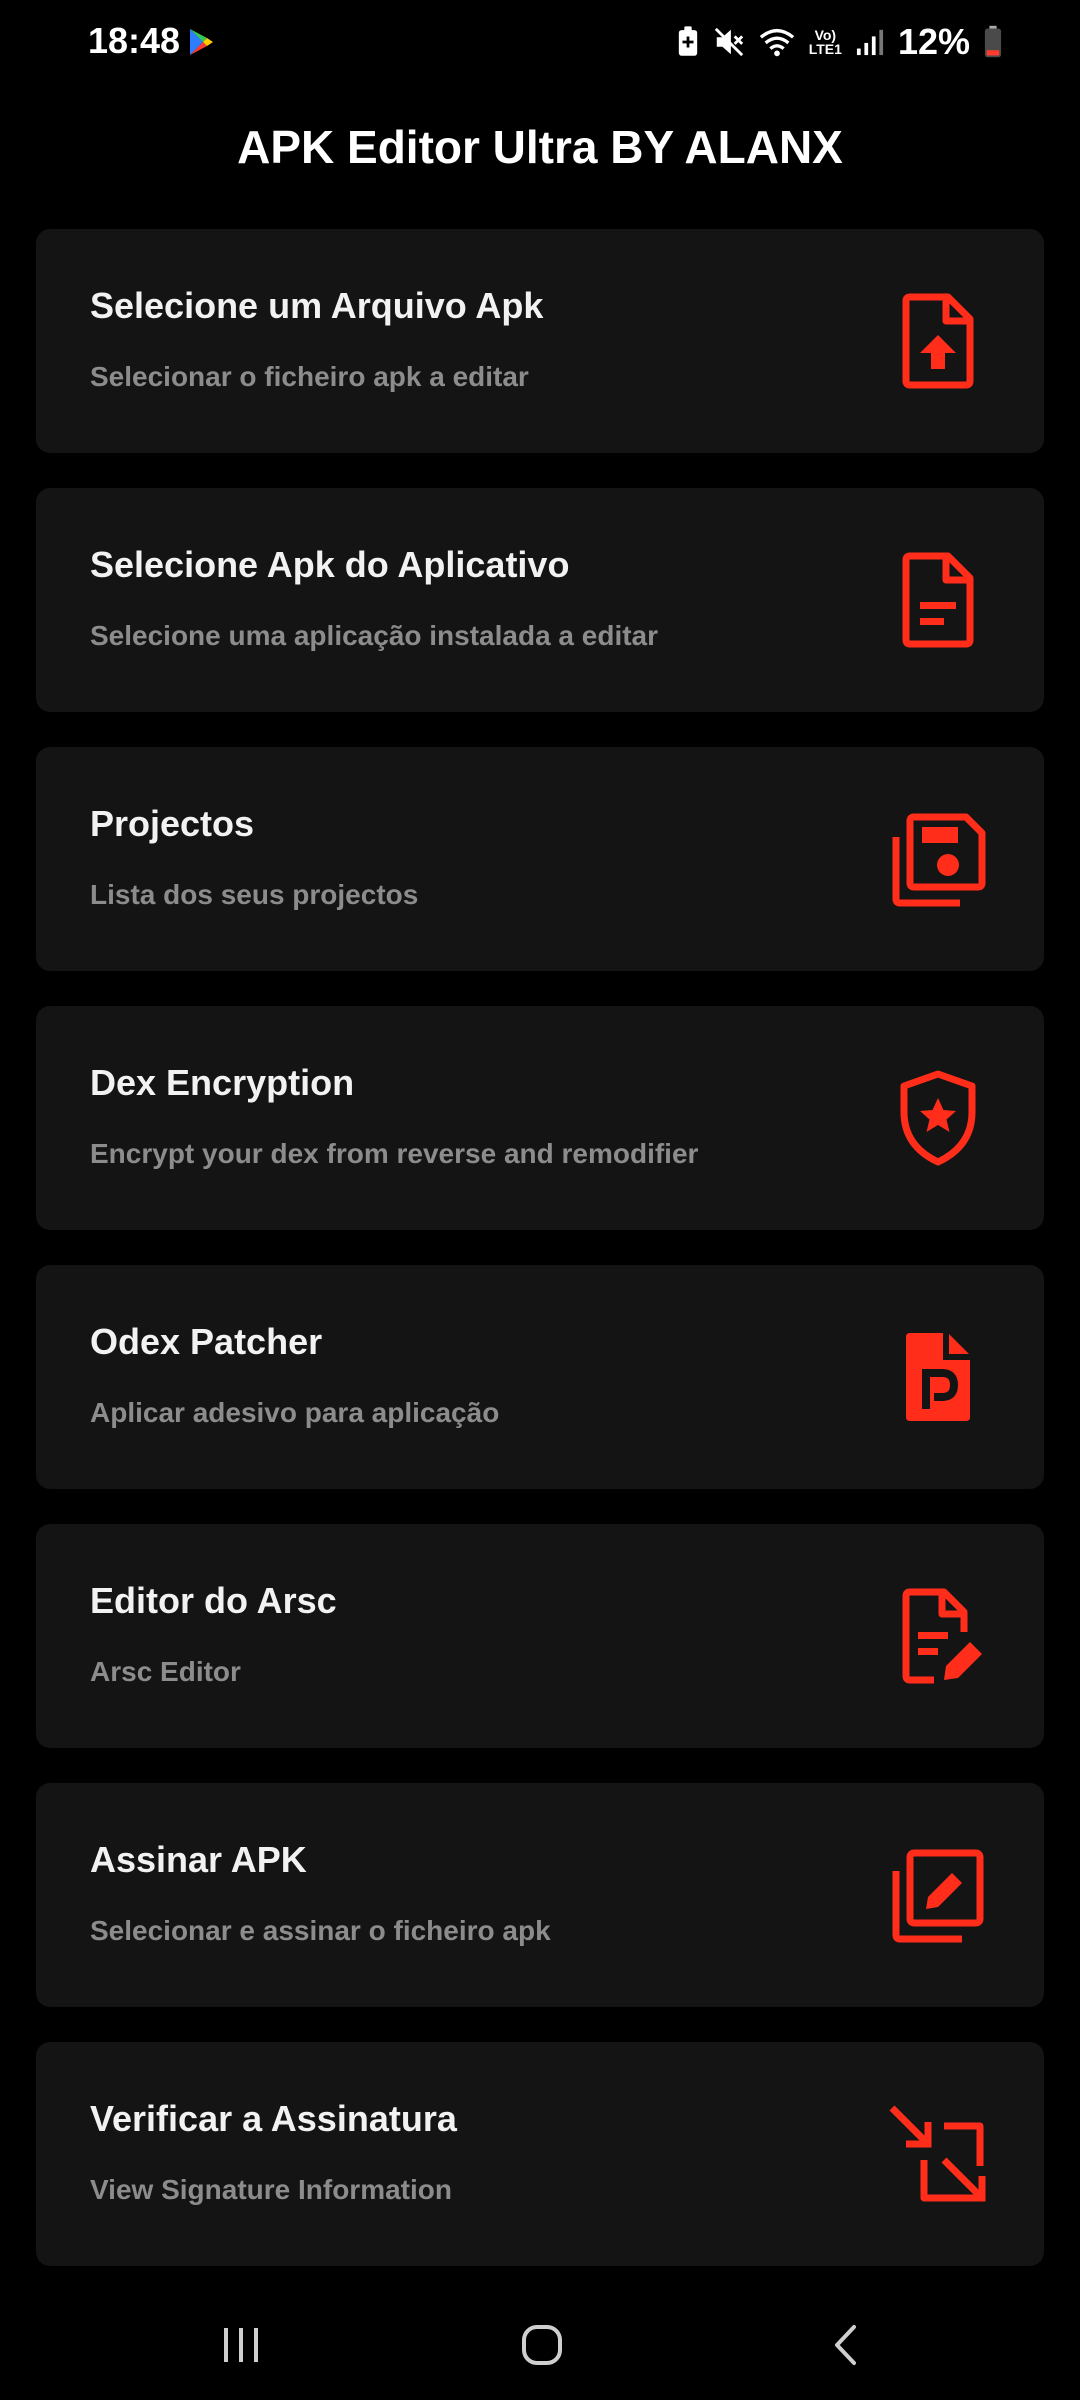 The height and width of the screenshot is (2400, 1080). Describe the element at coordinates (933, 41) in the screenshot. I see `battery-percent: 12%` at that location.